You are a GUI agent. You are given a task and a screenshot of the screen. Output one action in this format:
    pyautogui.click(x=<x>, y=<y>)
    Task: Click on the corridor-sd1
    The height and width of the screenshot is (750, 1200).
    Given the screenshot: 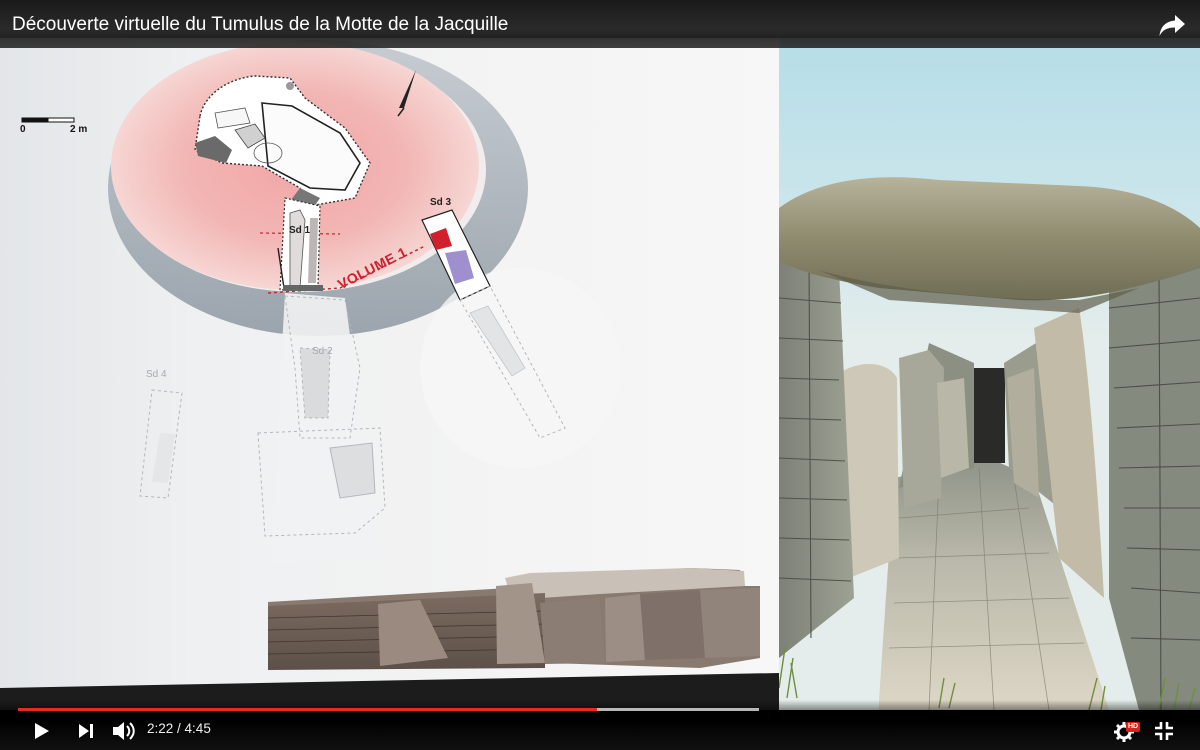 What is the action you would take?
    pyautogui.click(x=300, y=244)
    